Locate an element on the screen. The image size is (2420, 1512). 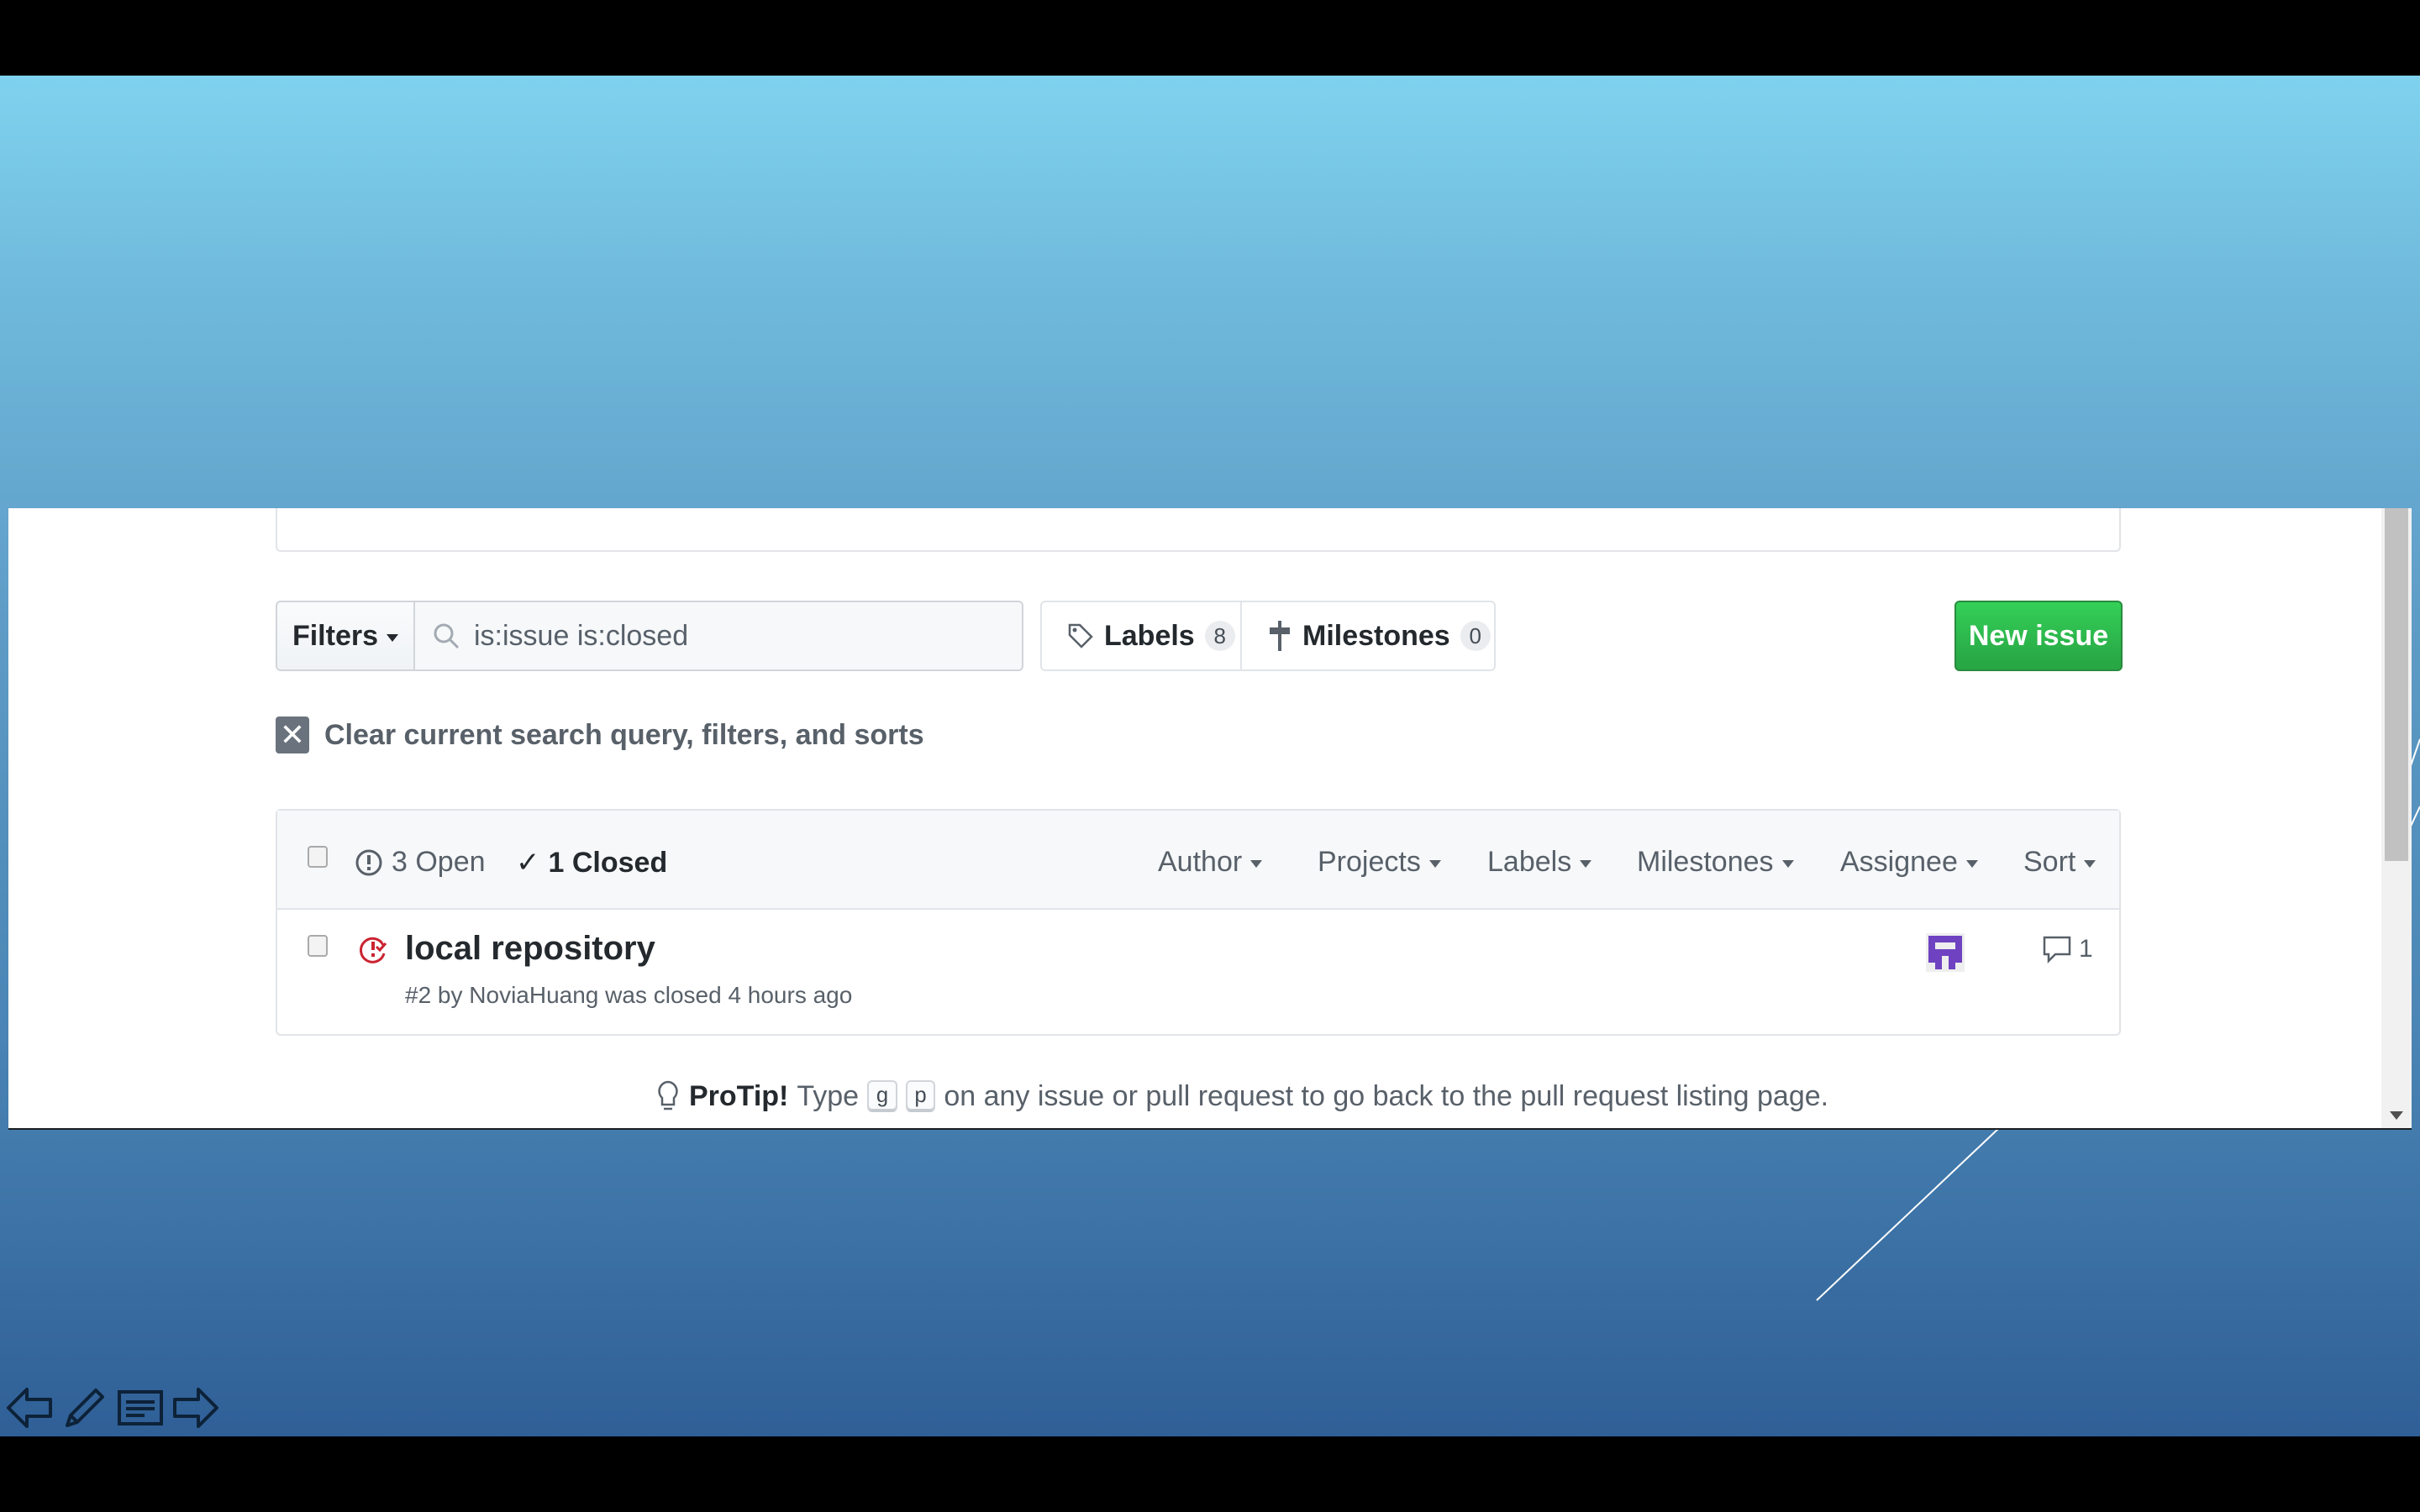
search-input is located at coordinates (726, 636).